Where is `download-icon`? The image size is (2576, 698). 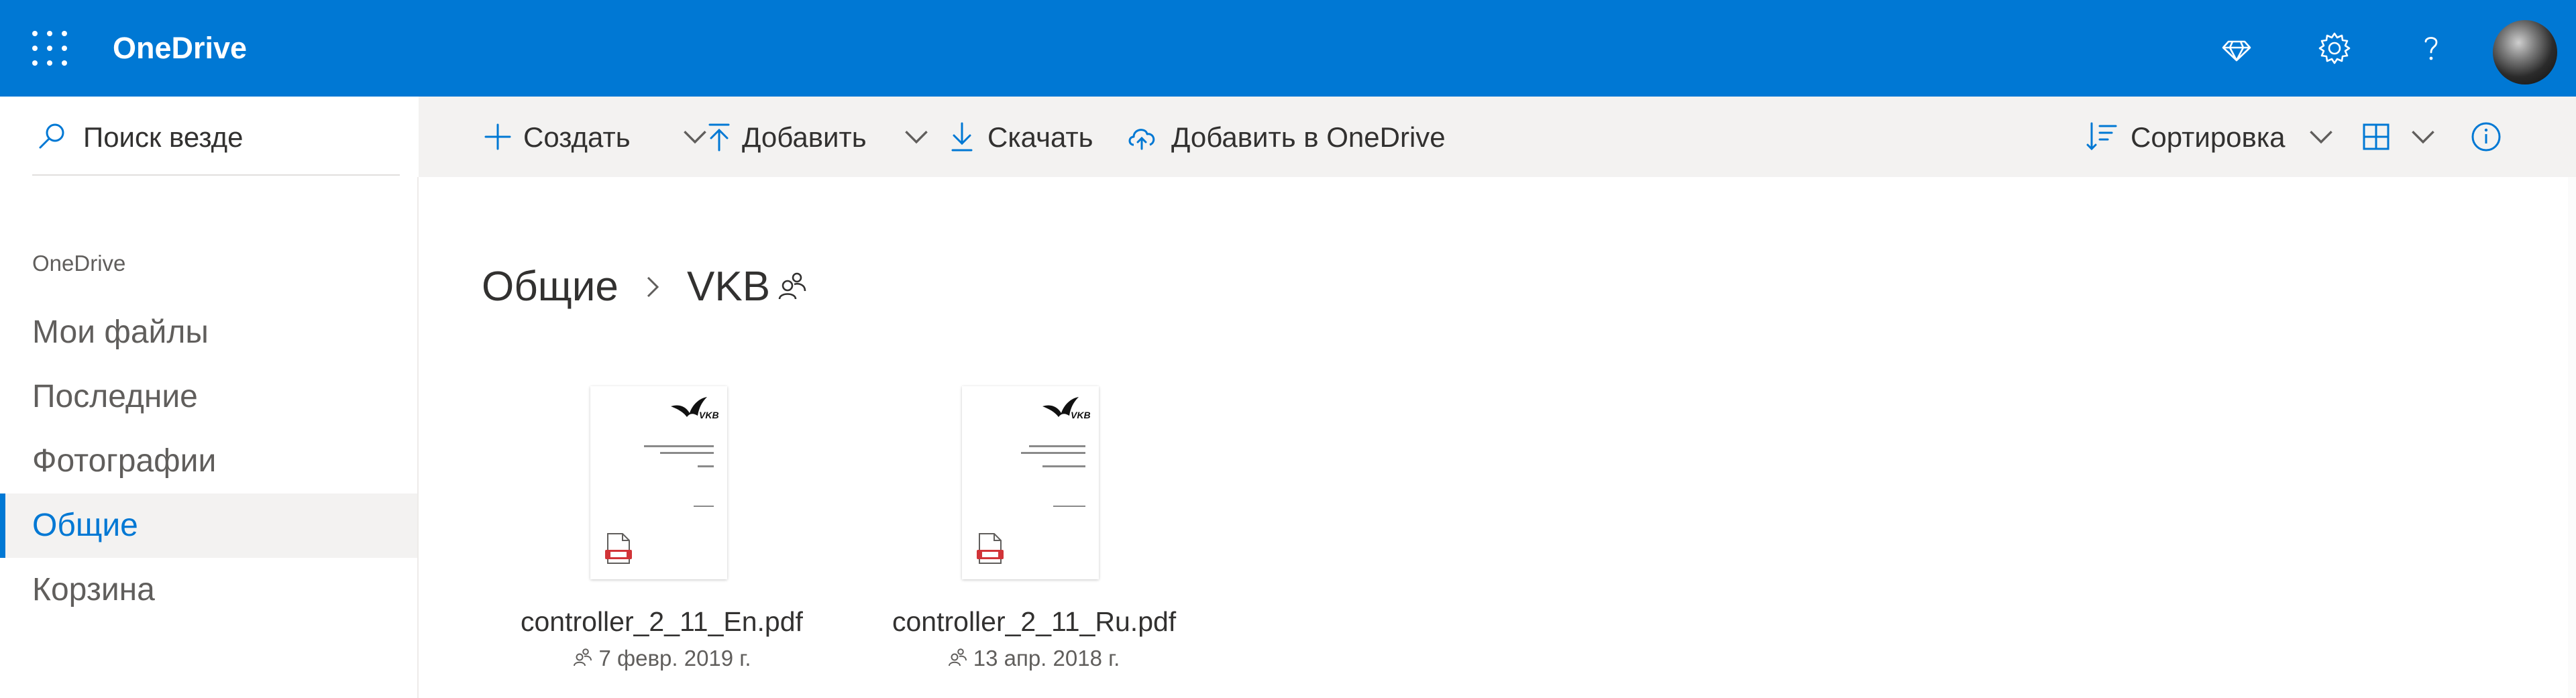 download-icon is located at coordinates (962, 137).